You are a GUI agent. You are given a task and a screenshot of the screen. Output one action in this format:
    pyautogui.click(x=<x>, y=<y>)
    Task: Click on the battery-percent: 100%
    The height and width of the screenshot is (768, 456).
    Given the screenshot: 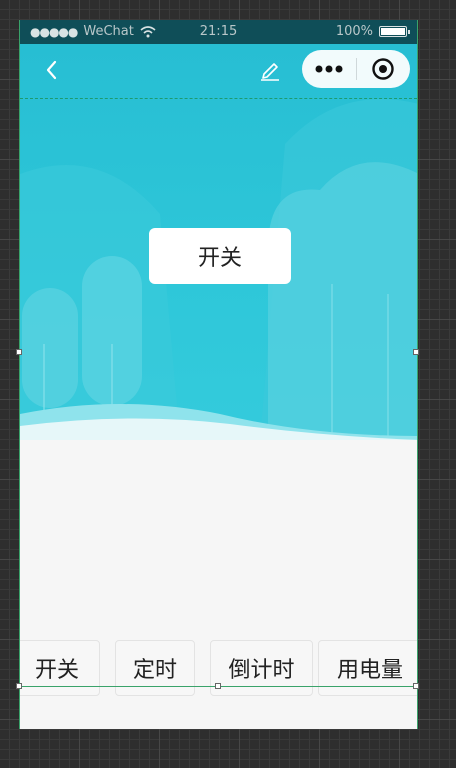 What is the action you would take?
    pyautogui.click(x=354, y=31)
    